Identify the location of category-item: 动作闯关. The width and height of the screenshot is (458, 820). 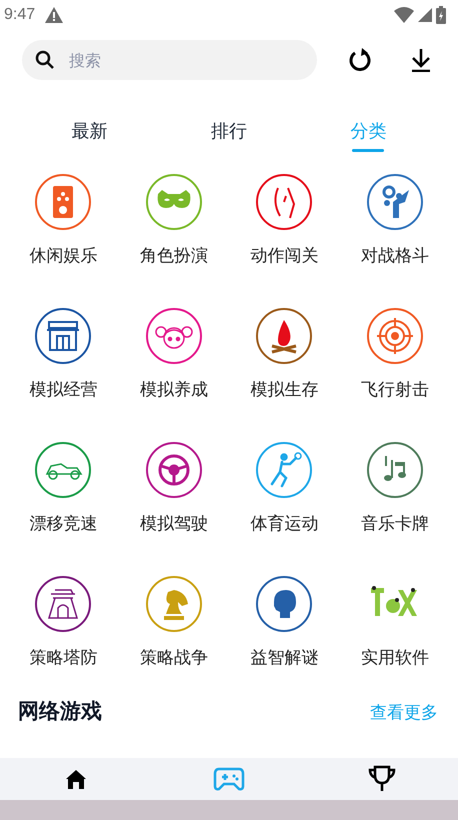
(284, 229).